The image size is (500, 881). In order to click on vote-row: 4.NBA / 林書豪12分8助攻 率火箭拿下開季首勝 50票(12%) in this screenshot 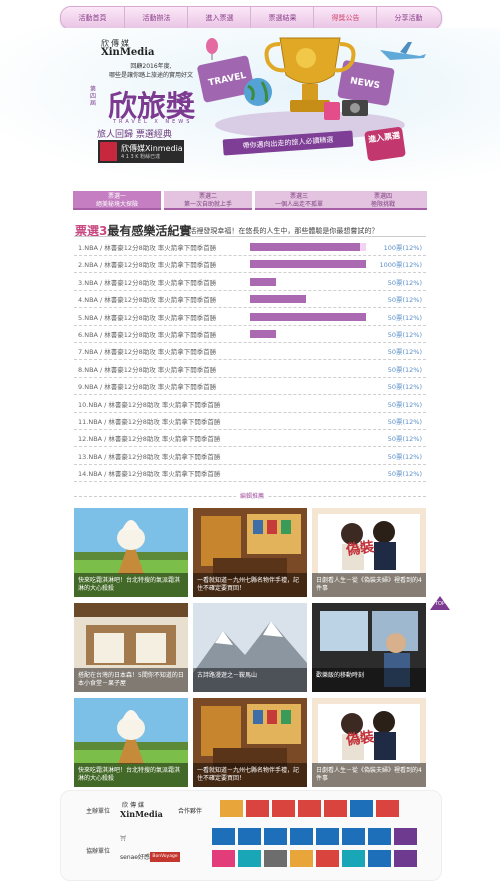, I will do `click(250, 300)`.